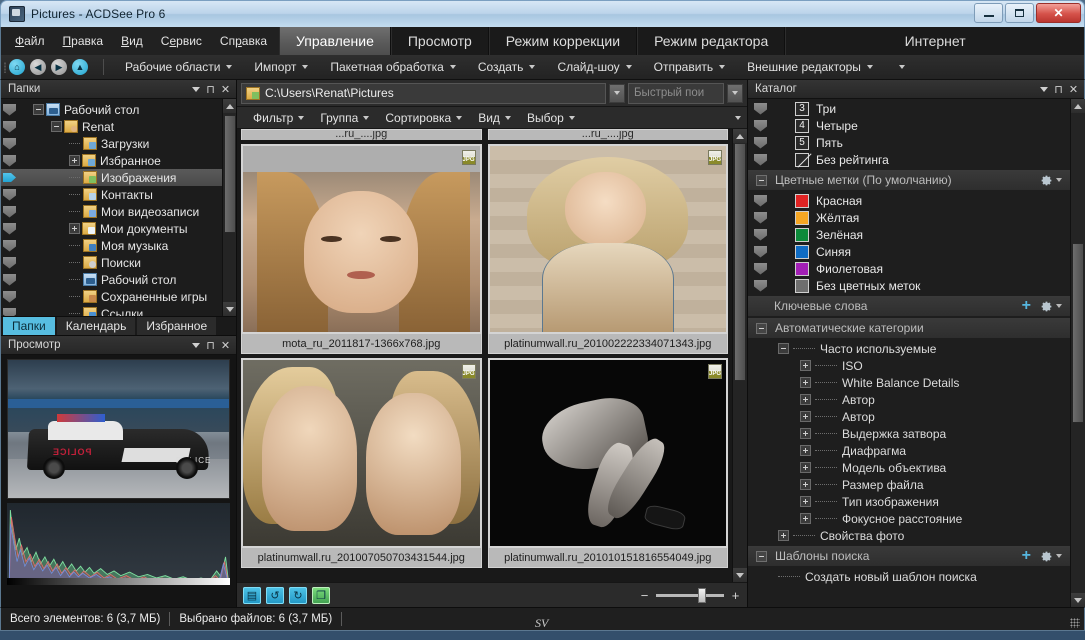  What do you see at coordinates (96, 326) in the screenshot?
I see `tab-calendar: Календарь` at bounding box center [96, 326].